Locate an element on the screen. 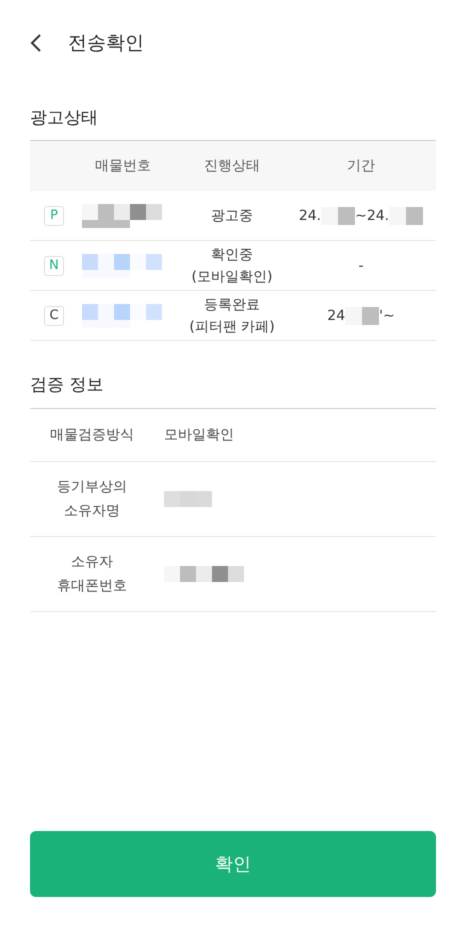 Image resolution: width=466 pixels, height=931 pixels. field-label: 등기부상의 소유자명 is located at coordinates (92, 499).